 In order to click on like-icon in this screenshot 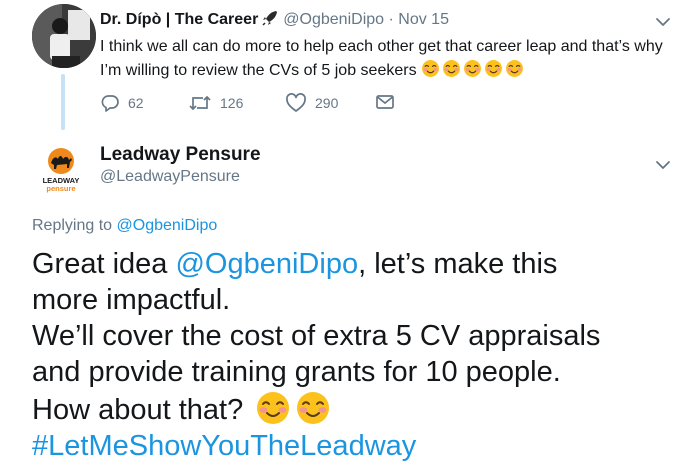, I will do `click(296, 102)`.